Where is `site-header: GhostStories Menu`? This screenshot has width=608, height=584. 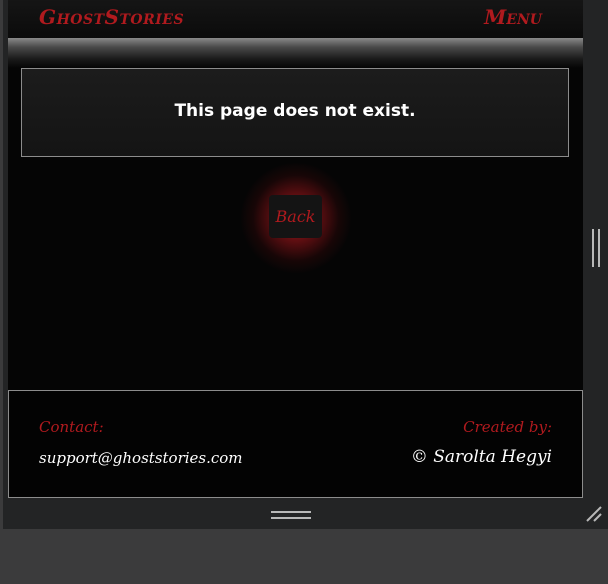 site-header: GhostStories Menu is located at coordinates (295, 19).